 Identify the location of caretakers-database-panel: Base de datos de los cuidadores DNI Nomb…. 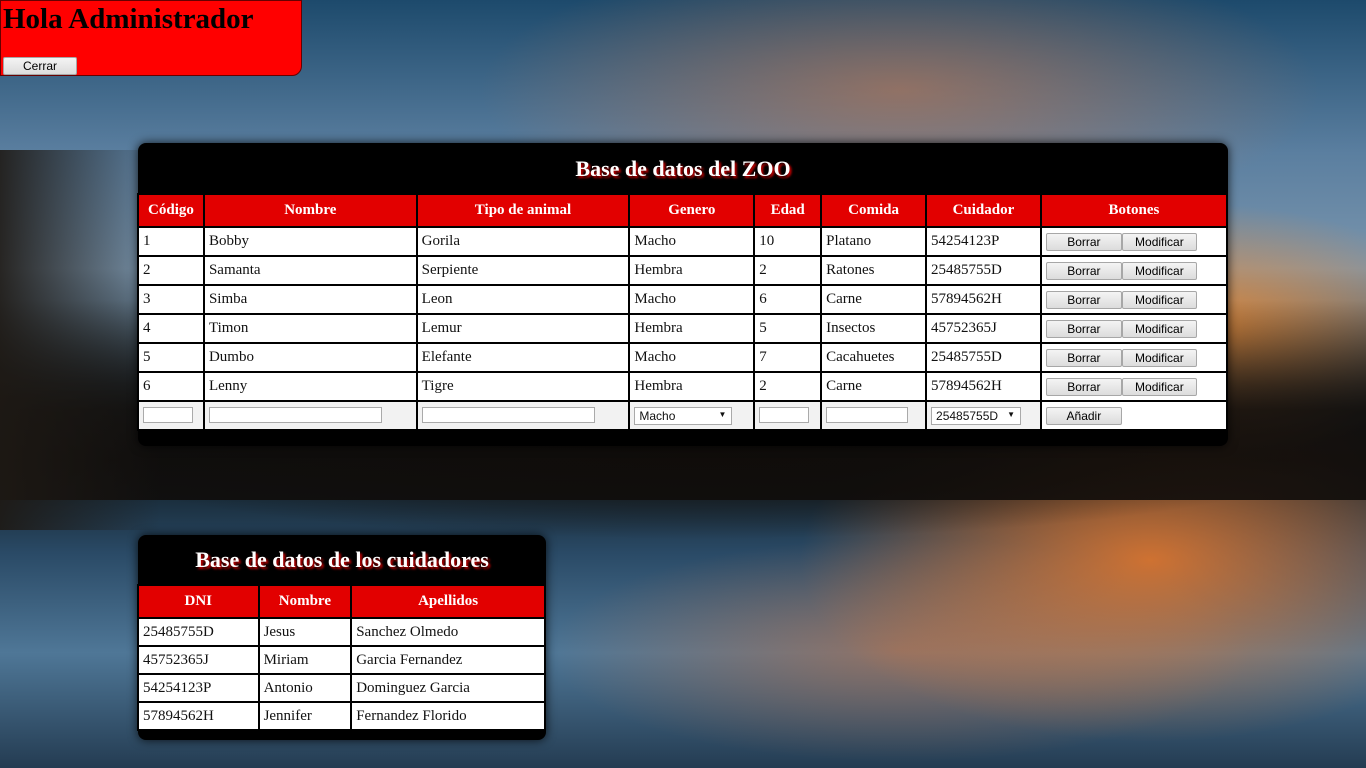
(341, 637).